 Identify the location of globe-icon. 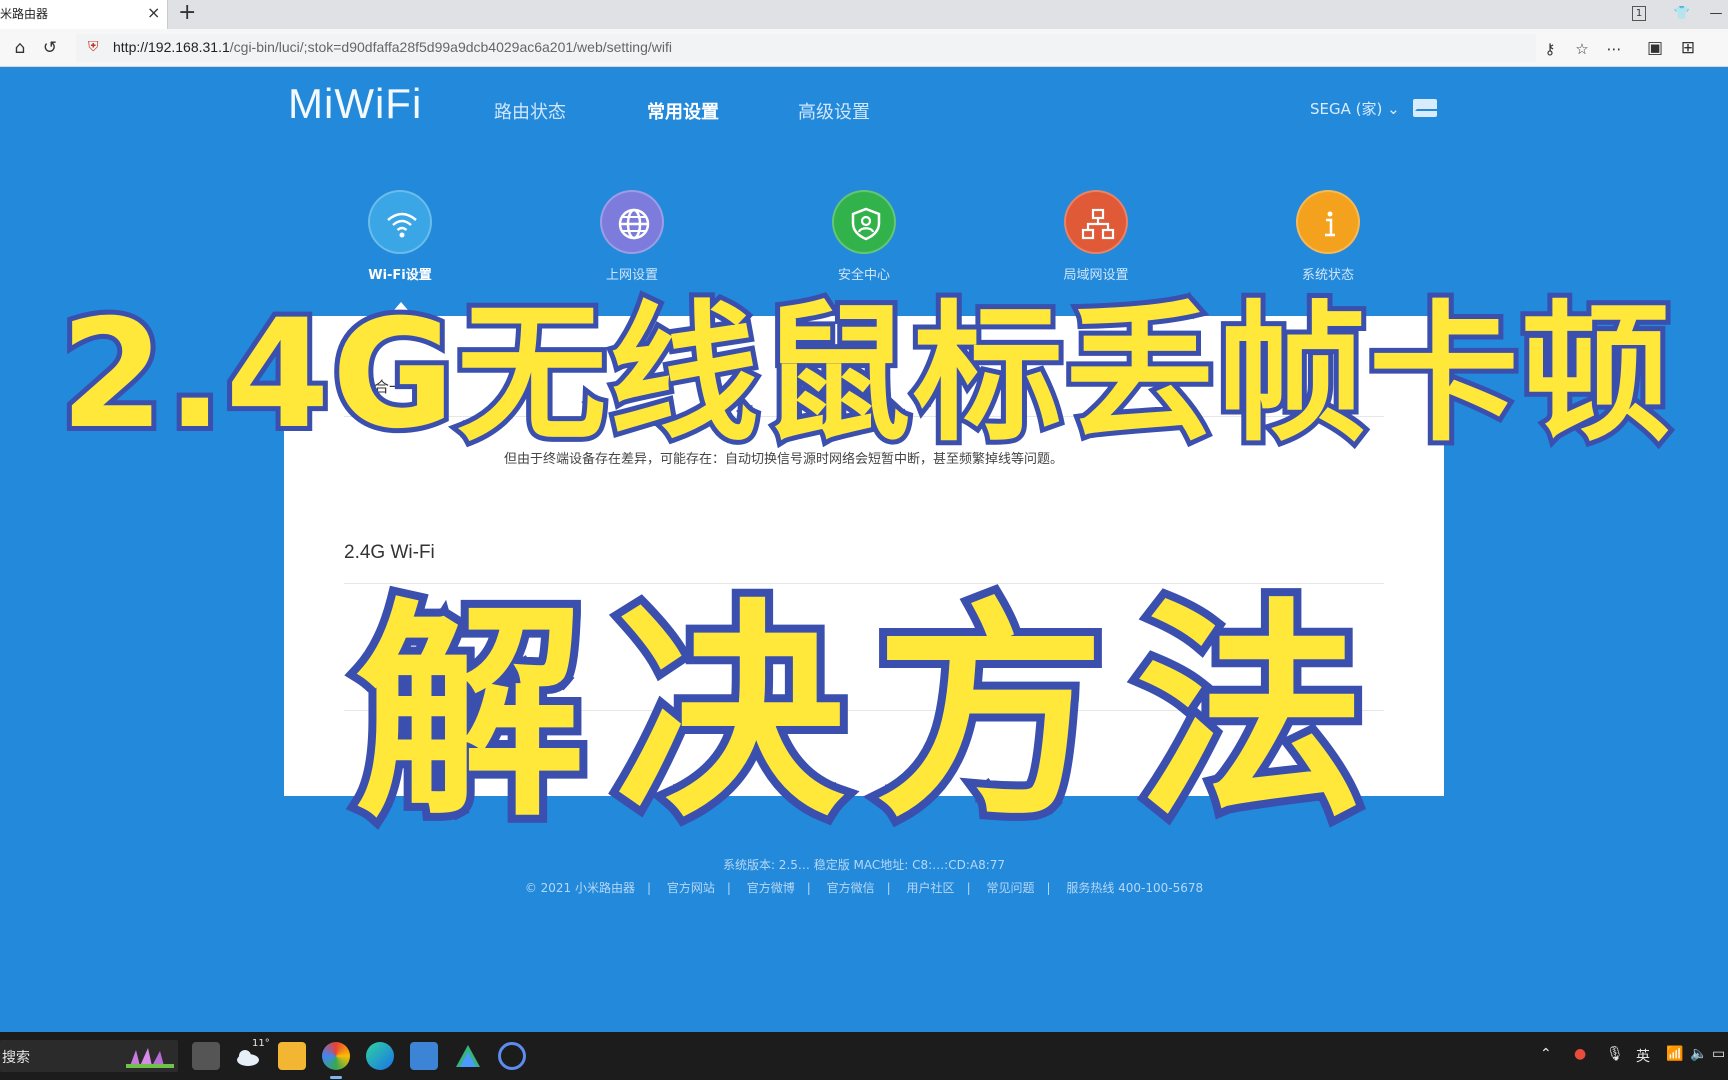
(632, 222).